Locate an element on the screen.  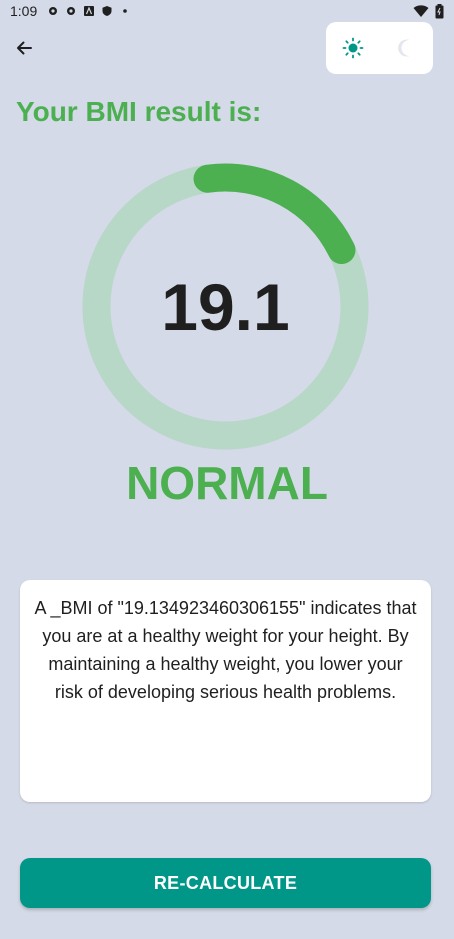
arrow-back-icon is located at coordinates (24, 48).